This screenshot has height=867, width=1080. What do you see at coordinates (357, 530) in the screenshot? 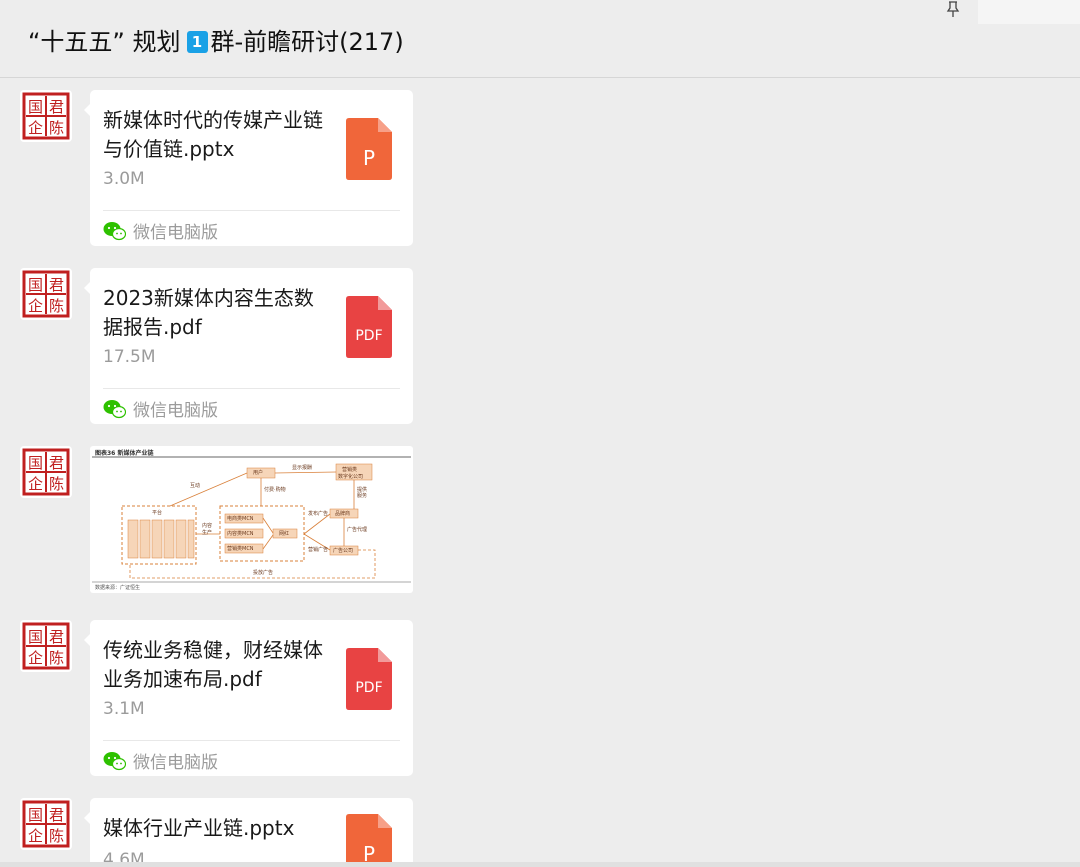
I see `diagram-label: 广告代理` at bounding box center [357, 530].